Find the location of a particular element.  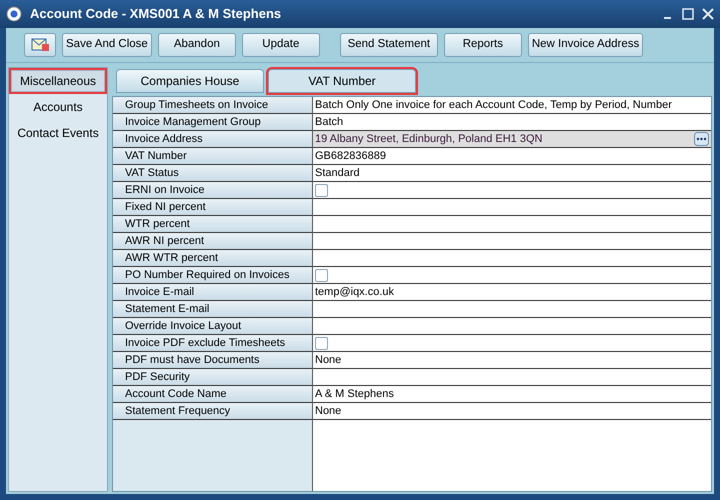

property-label: VAT Status is located at coordinates (212, 173).